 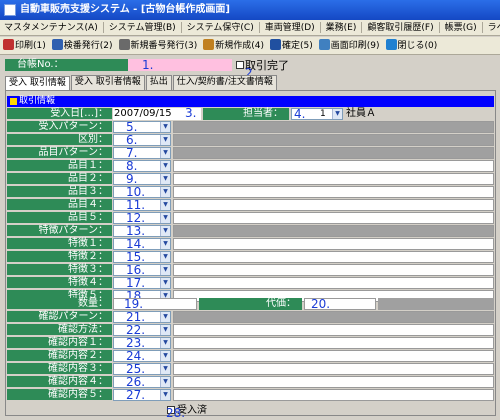 What do you see at coordinates (51, 27) in the screenshot?
I see `menu-item: マスタメンテナンス(A)` at bounding box center [51, 27].